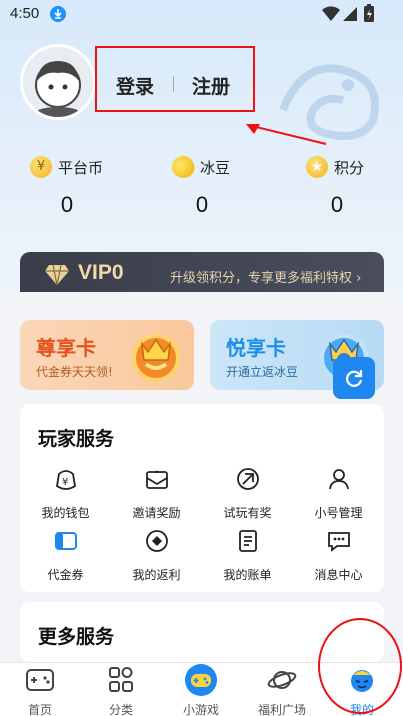 This screenshot has width=403, height=716. Describe the element at coordinates (282, 680) in the screenshot. I see `planet-icon` at that location.